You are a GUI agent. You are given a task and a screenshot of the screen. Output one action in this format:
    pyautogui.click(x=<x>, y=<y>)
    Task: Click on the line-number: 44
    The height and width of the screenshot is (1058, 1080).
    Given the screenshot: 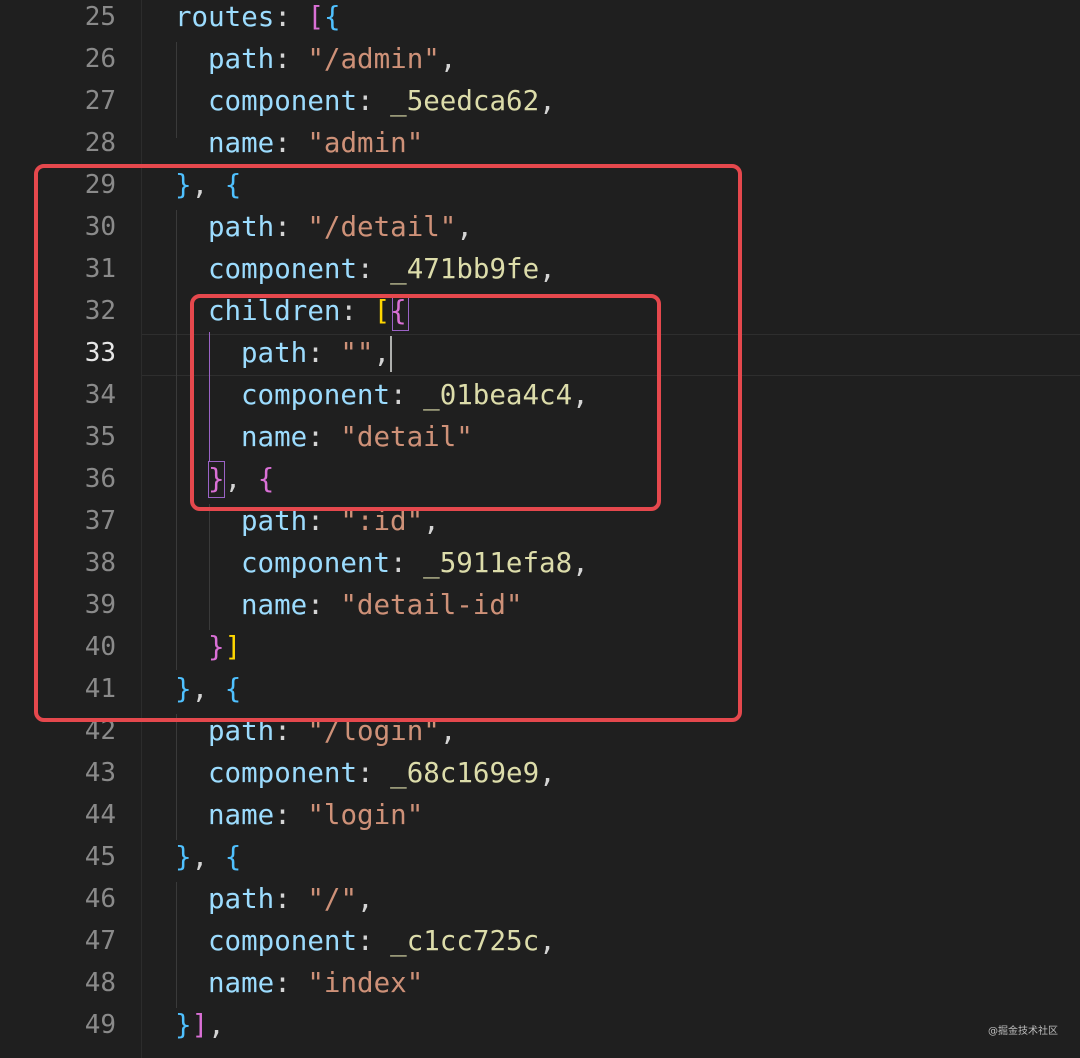 What is the action you would take?
    pyautogui.click(x=100, y=815)
    